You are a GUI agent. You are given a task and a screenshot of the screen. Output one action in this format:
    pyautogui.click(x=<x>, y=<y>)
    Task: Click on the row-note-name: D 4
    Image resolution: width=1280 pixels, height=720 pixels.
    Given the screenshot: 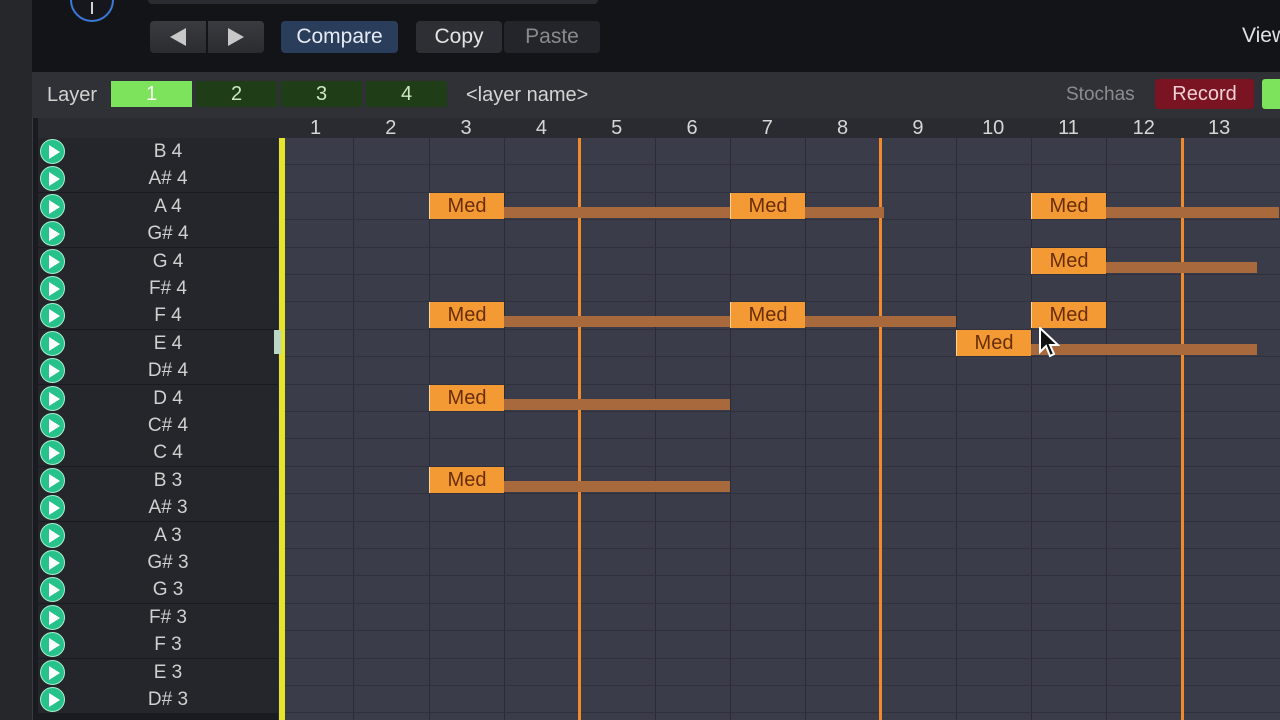 What is the action you would take?
    pyautogui.click(x=168, y=398)
    